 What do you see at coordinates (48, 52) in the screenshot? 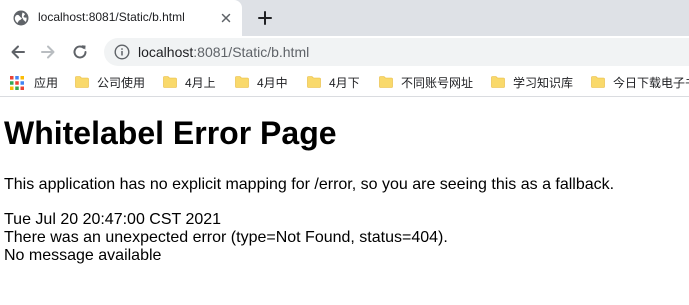
I see `forward-arrow-icon` at bounding box center [48, 52].